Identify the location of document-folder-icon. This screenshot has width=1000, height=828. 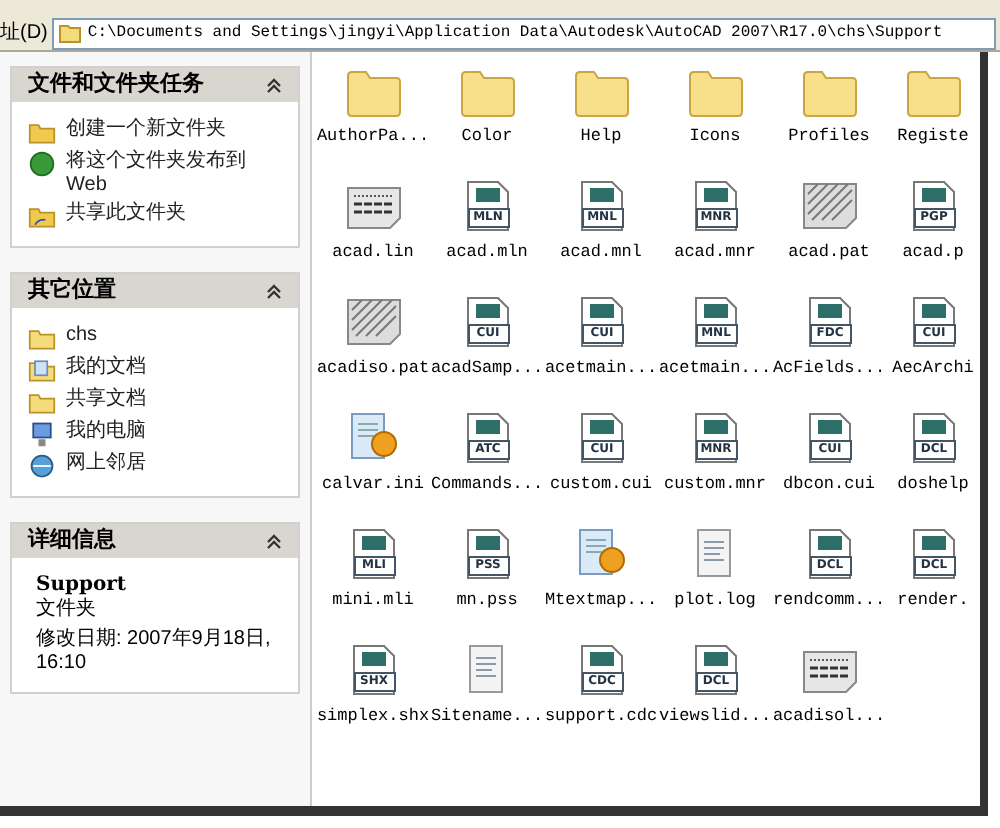
(42, 370).